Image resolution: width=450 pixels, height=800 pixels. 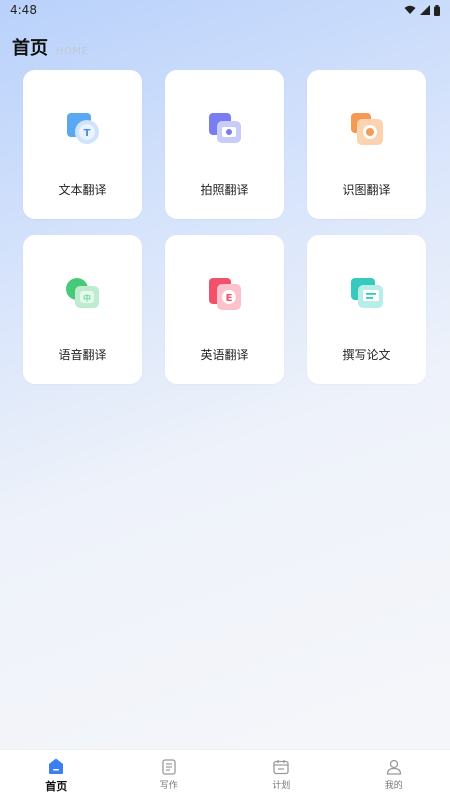 I want to click on card-label: 英语翻译, so click(x=224, y=355).